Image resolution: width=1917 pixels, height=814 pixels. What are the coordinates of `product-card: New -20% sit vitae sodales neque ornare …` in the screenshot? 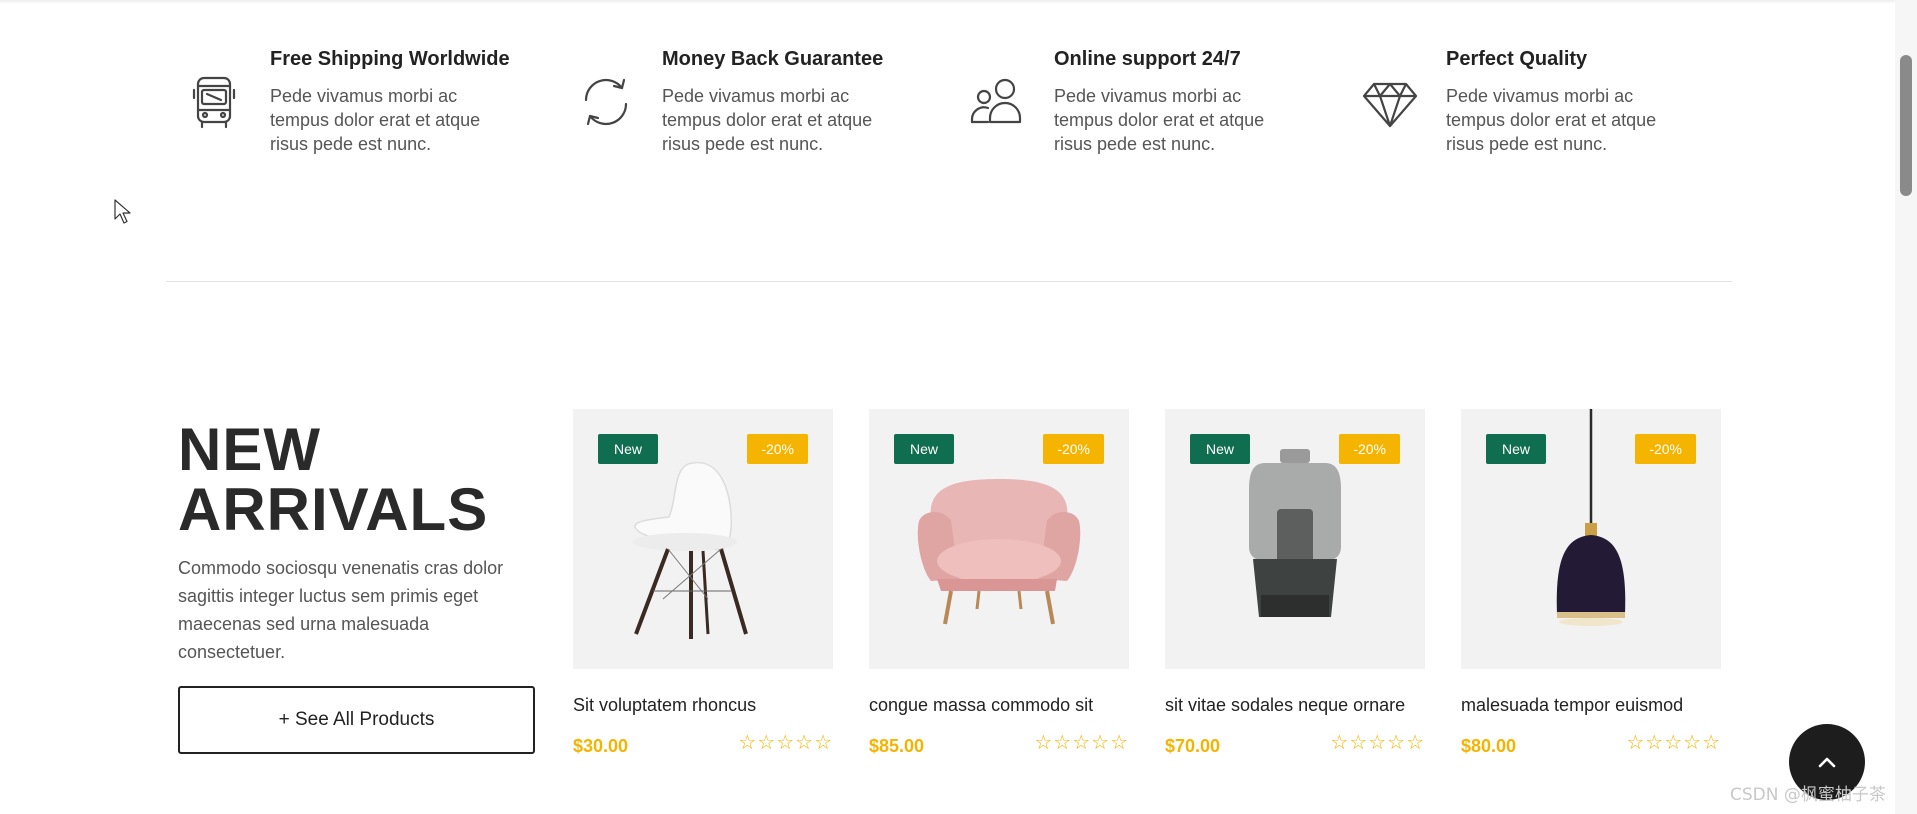 It's located at (1295, 583).